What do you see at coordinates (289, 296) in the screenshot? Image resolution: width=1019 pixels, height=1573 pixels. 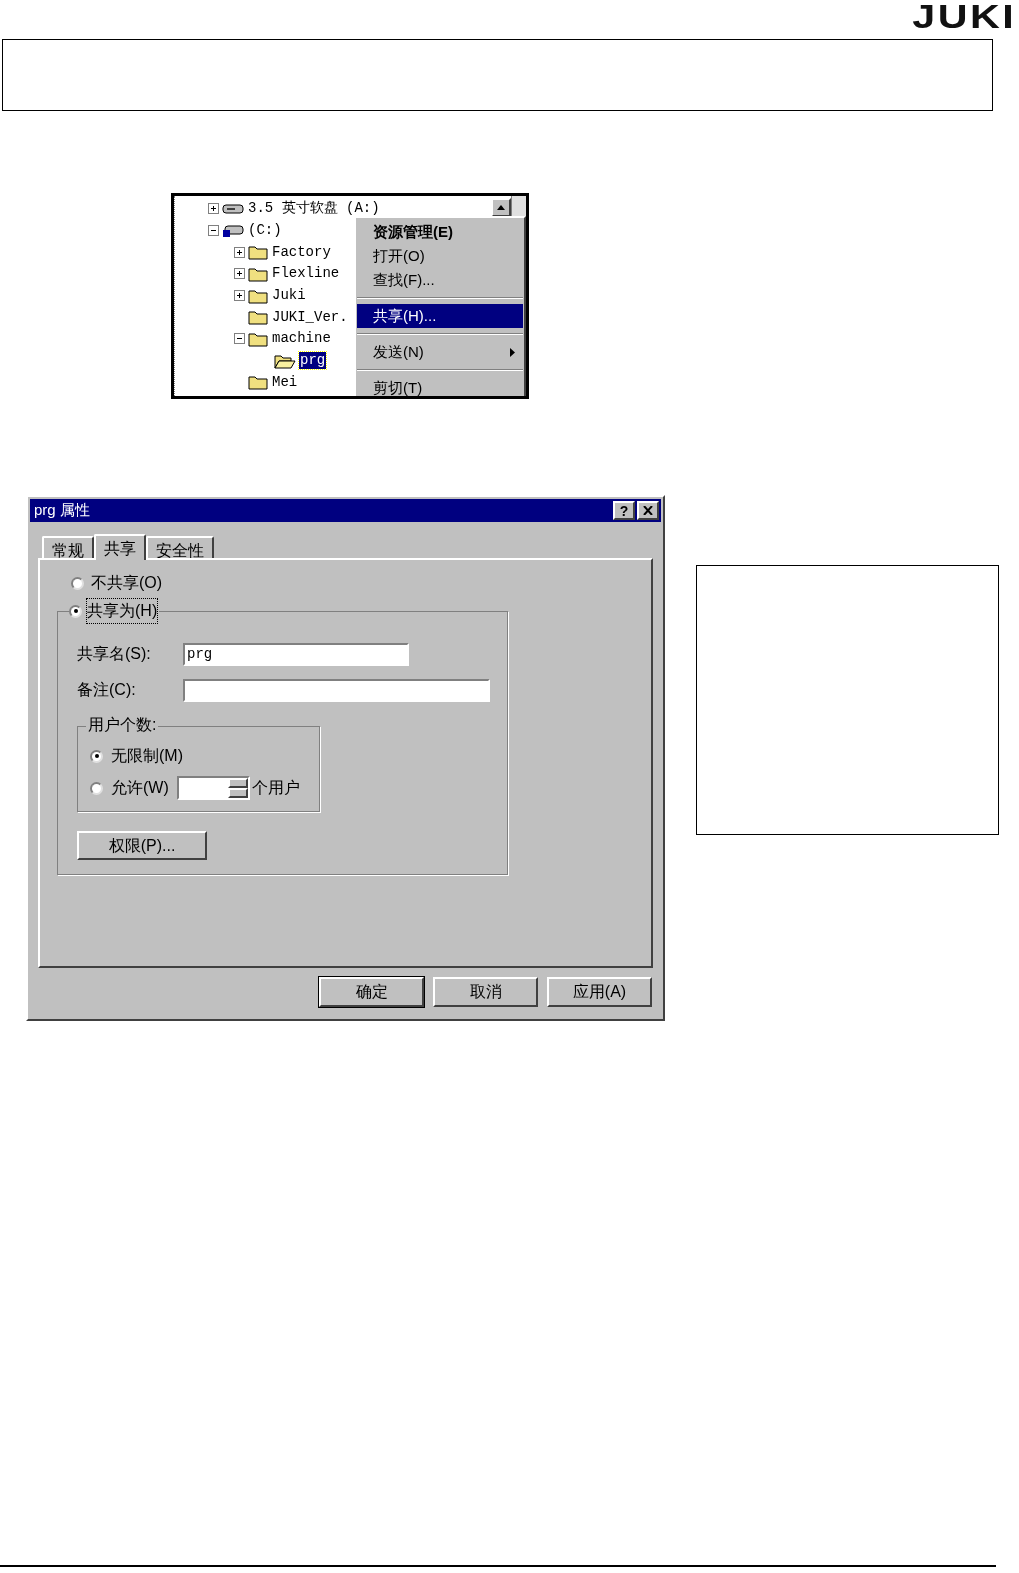 I see `tree-item: Juki` at bounding box center [289, 296].